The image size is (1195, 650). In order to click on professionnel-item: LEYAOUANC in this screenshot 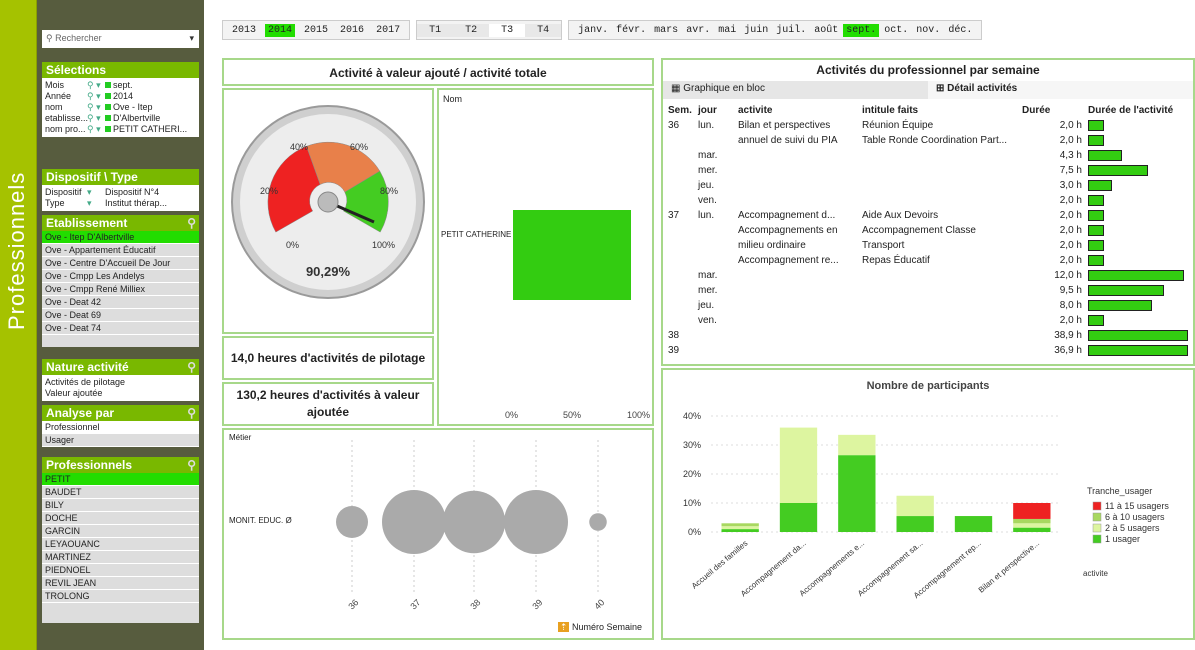, I will do `click(120, 544)`.